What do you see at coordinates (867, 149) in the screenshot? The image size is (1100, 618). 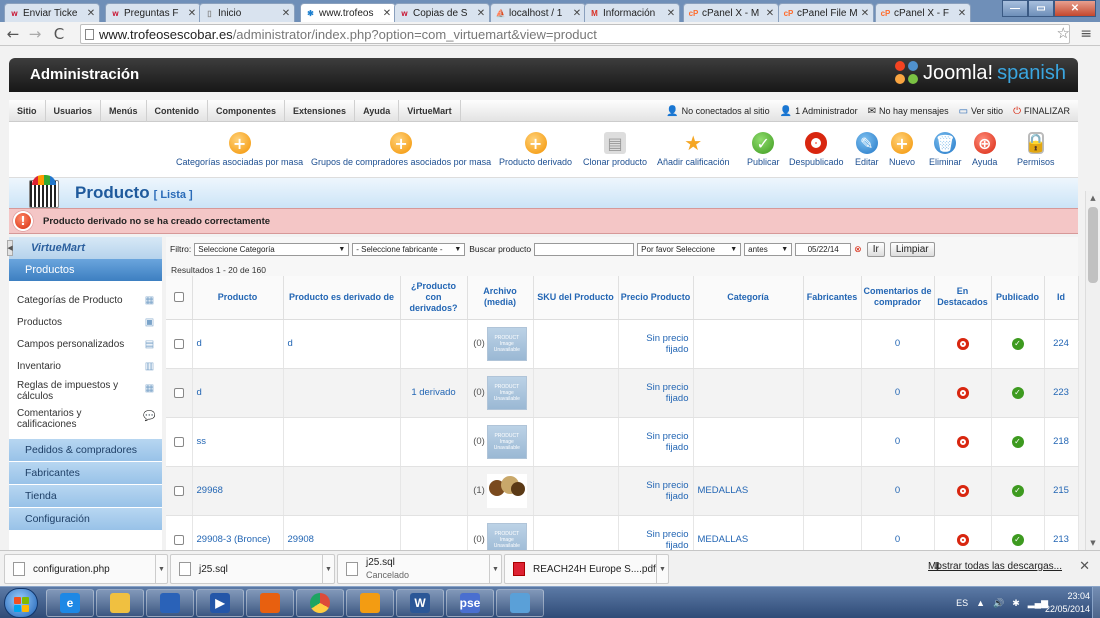 I see `toolbar-button-pencil: ✎ Editar` at bounding box center [867, 149].